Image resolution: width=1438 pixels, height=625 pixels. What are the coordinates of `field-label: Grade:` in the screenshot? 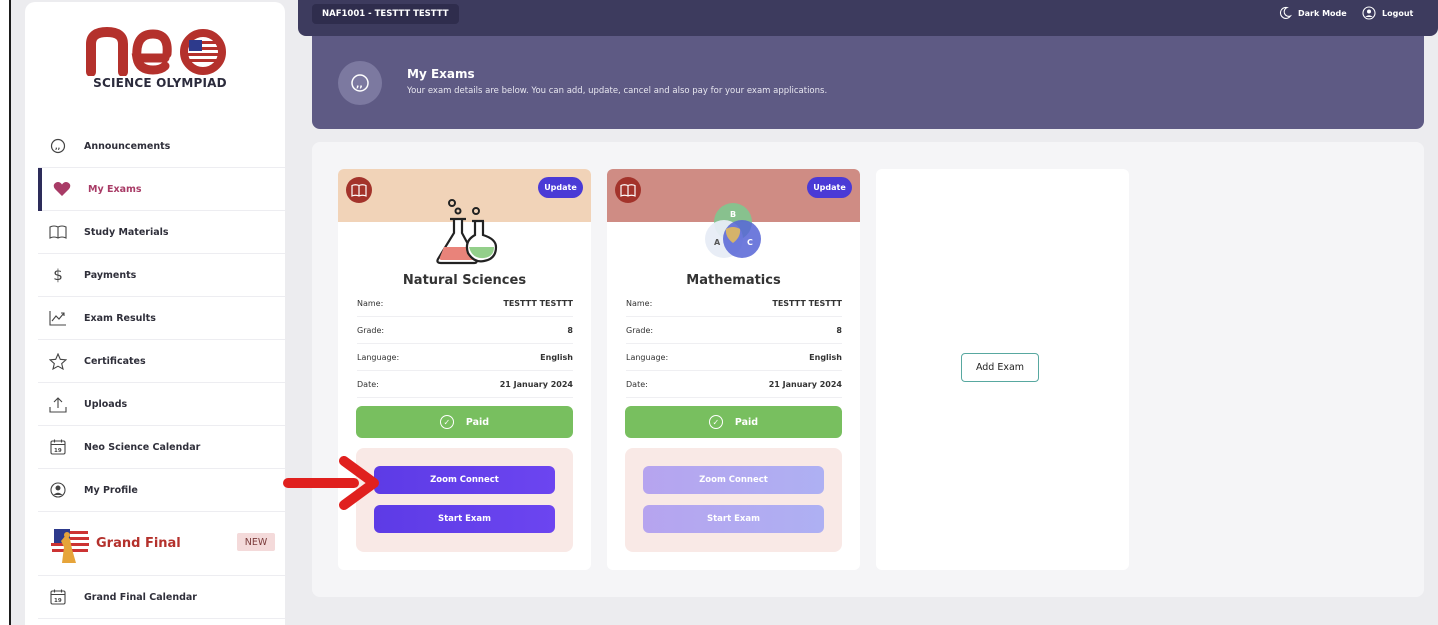 It's located at (371, 330).